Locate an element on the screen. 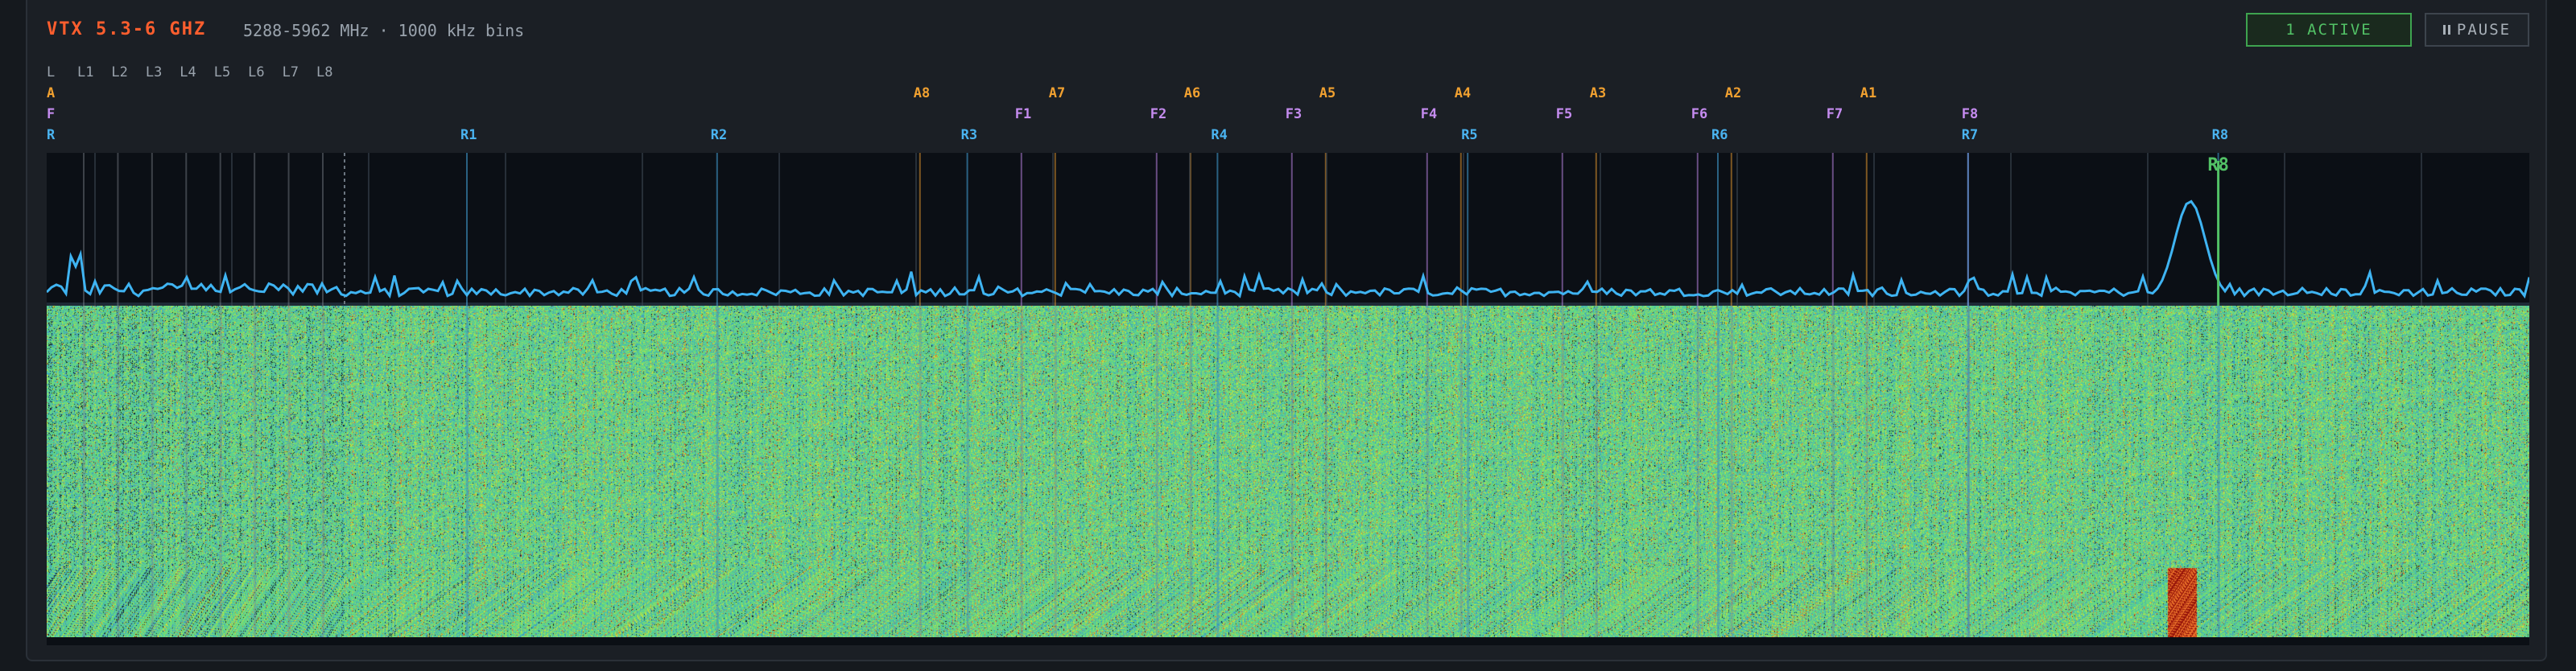 The width and height of the screenshot is (2576, 671). channel-label-l1: L1 is located at coordinates (85, 72).